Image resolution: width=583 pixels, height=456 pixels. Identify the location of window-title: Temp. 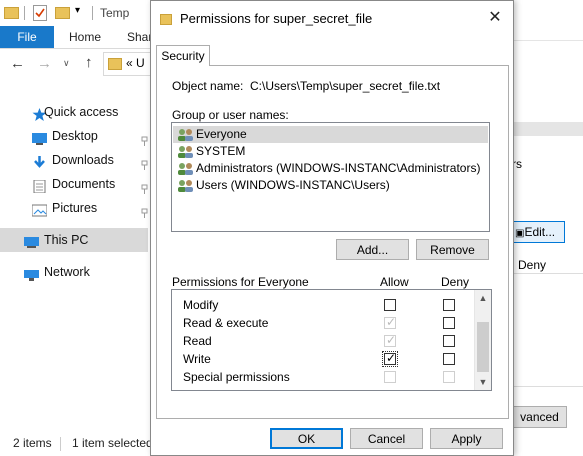
(115, 13).